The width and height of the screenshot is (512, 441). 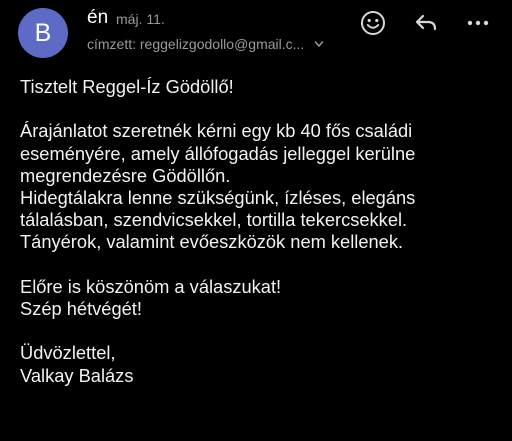 I want to click on emoji-reaction-button, so click(x=373, y=23).